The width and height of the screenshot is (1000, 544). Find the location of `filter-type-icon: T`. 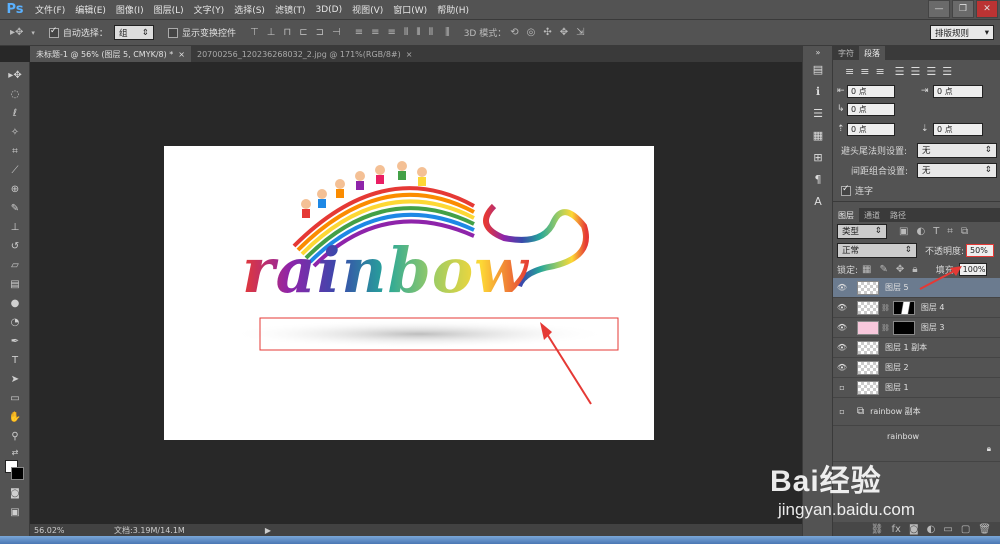

filter-type-icon: T is located at coordinates (936, 231).